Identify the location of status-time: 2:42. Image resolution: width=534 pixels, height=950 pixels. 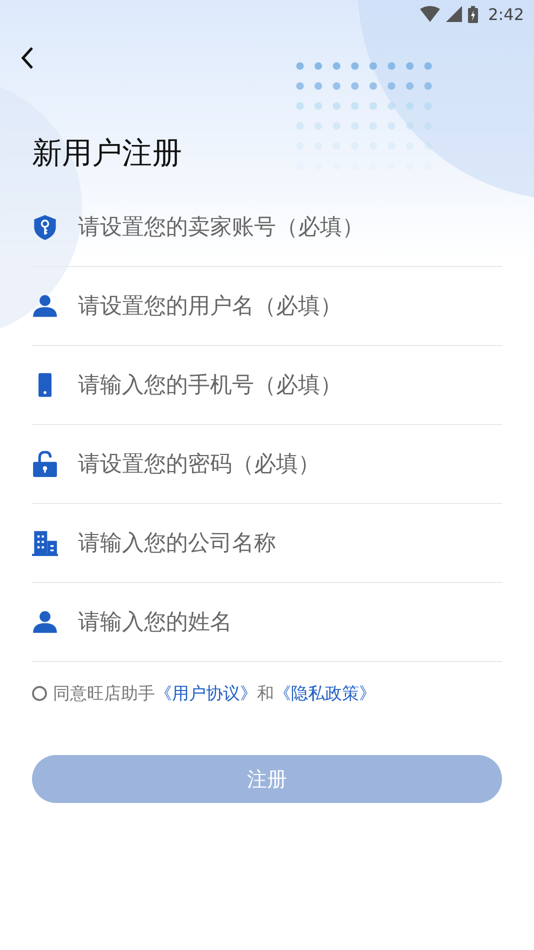
(506, 14).